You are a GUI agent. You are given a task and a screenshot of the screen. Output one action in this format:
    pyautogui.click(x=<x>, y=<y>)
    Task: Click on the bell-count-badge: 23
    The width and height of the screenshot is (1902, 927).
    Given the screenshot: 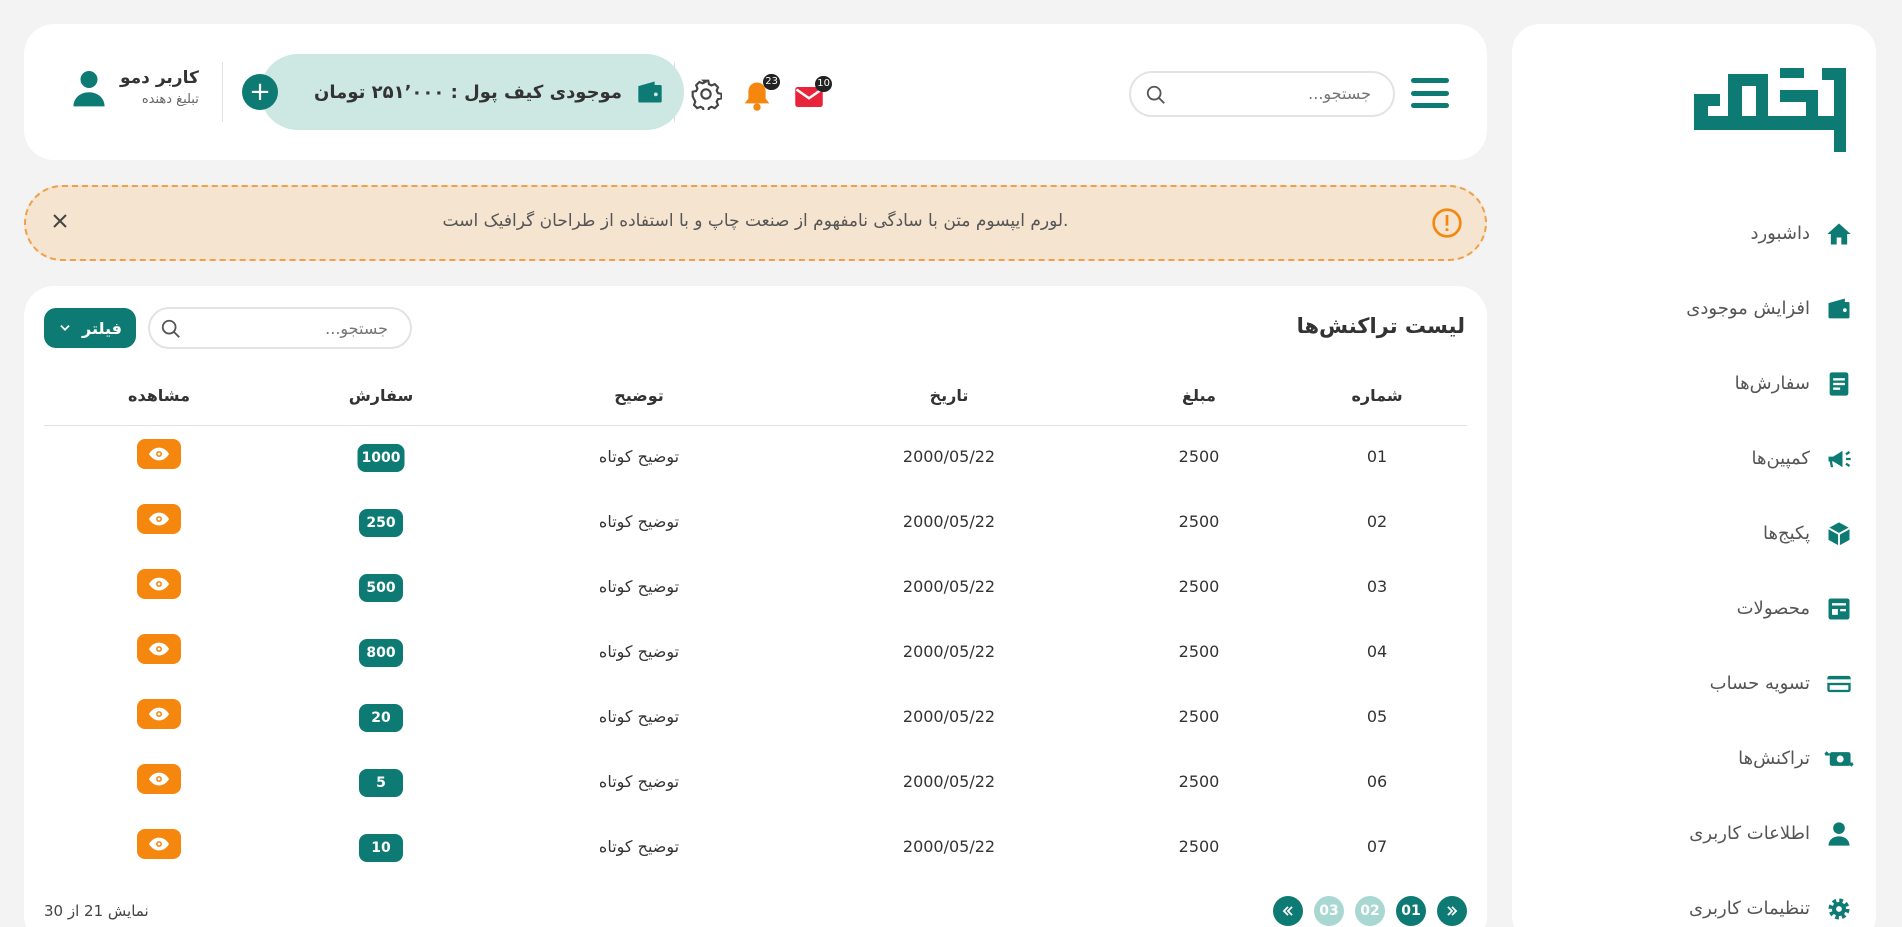 What is the action you would take?
    pyautogui.click(x=771, y=82)
    